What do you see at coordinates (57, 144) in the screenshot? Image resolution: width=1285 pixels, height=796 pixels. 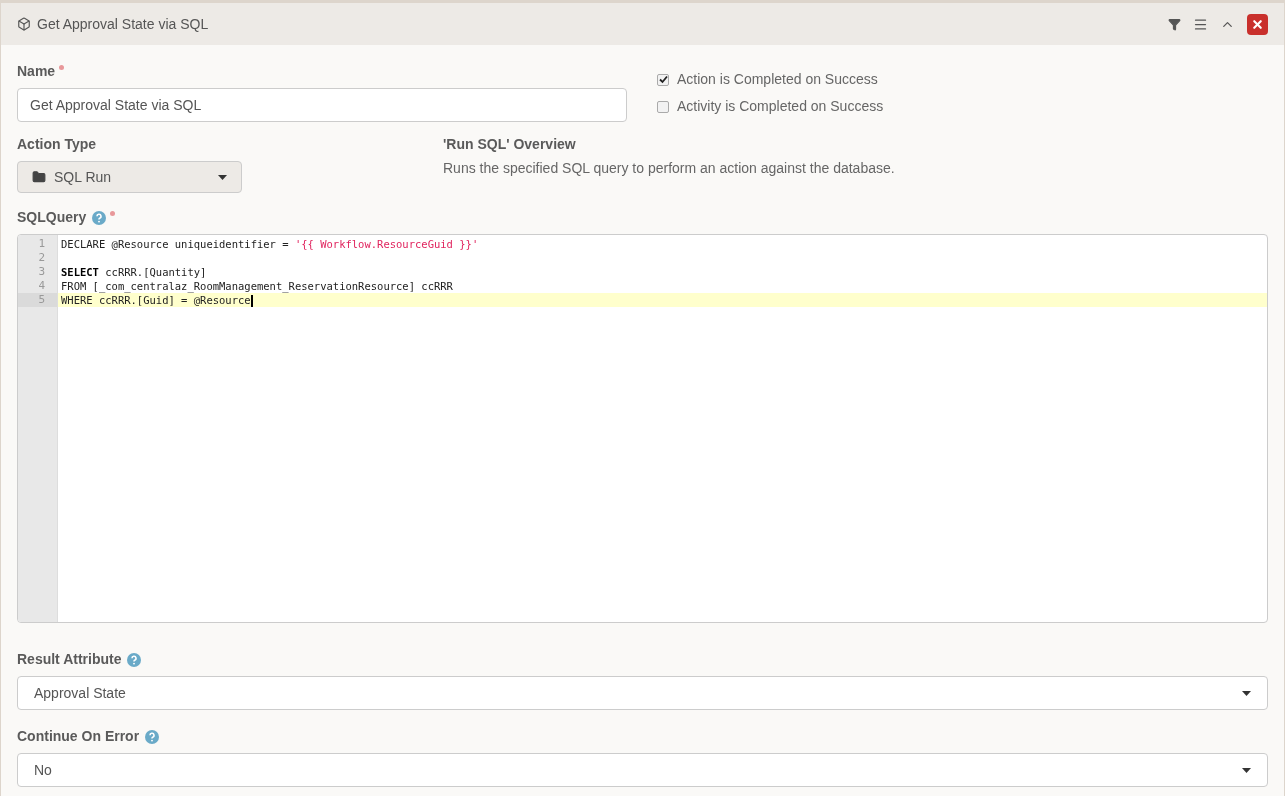 I see `field-label: Action Type` at bounding box center [57, 144].